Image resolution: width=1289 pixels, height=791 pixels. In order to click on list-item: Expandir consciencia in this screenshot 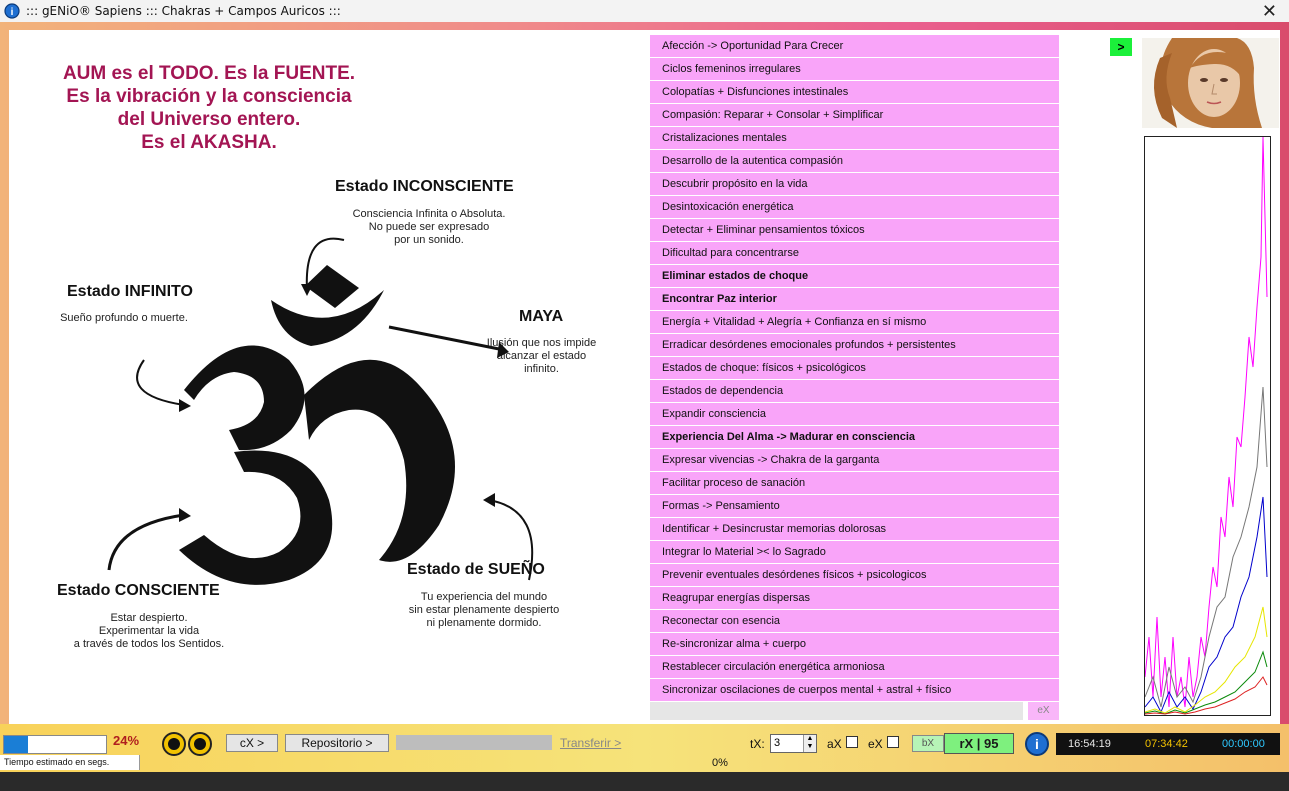, I will do `click(854, 414)`.